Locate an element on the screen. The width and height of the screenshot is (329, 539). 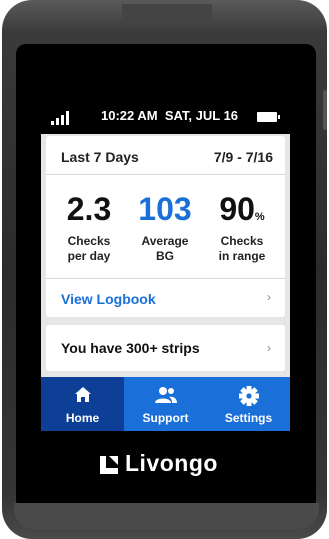
percent-sign: % is located at coordinates (259, 217).